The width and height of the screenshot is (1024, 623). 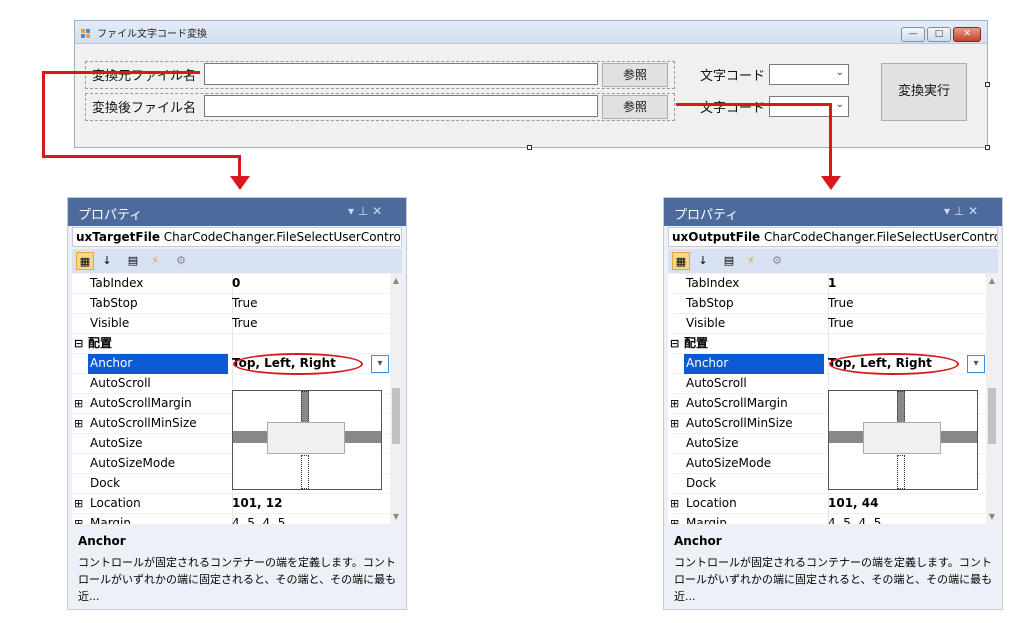 I want to click on output-file-textbox, so click(x=401, y=106).